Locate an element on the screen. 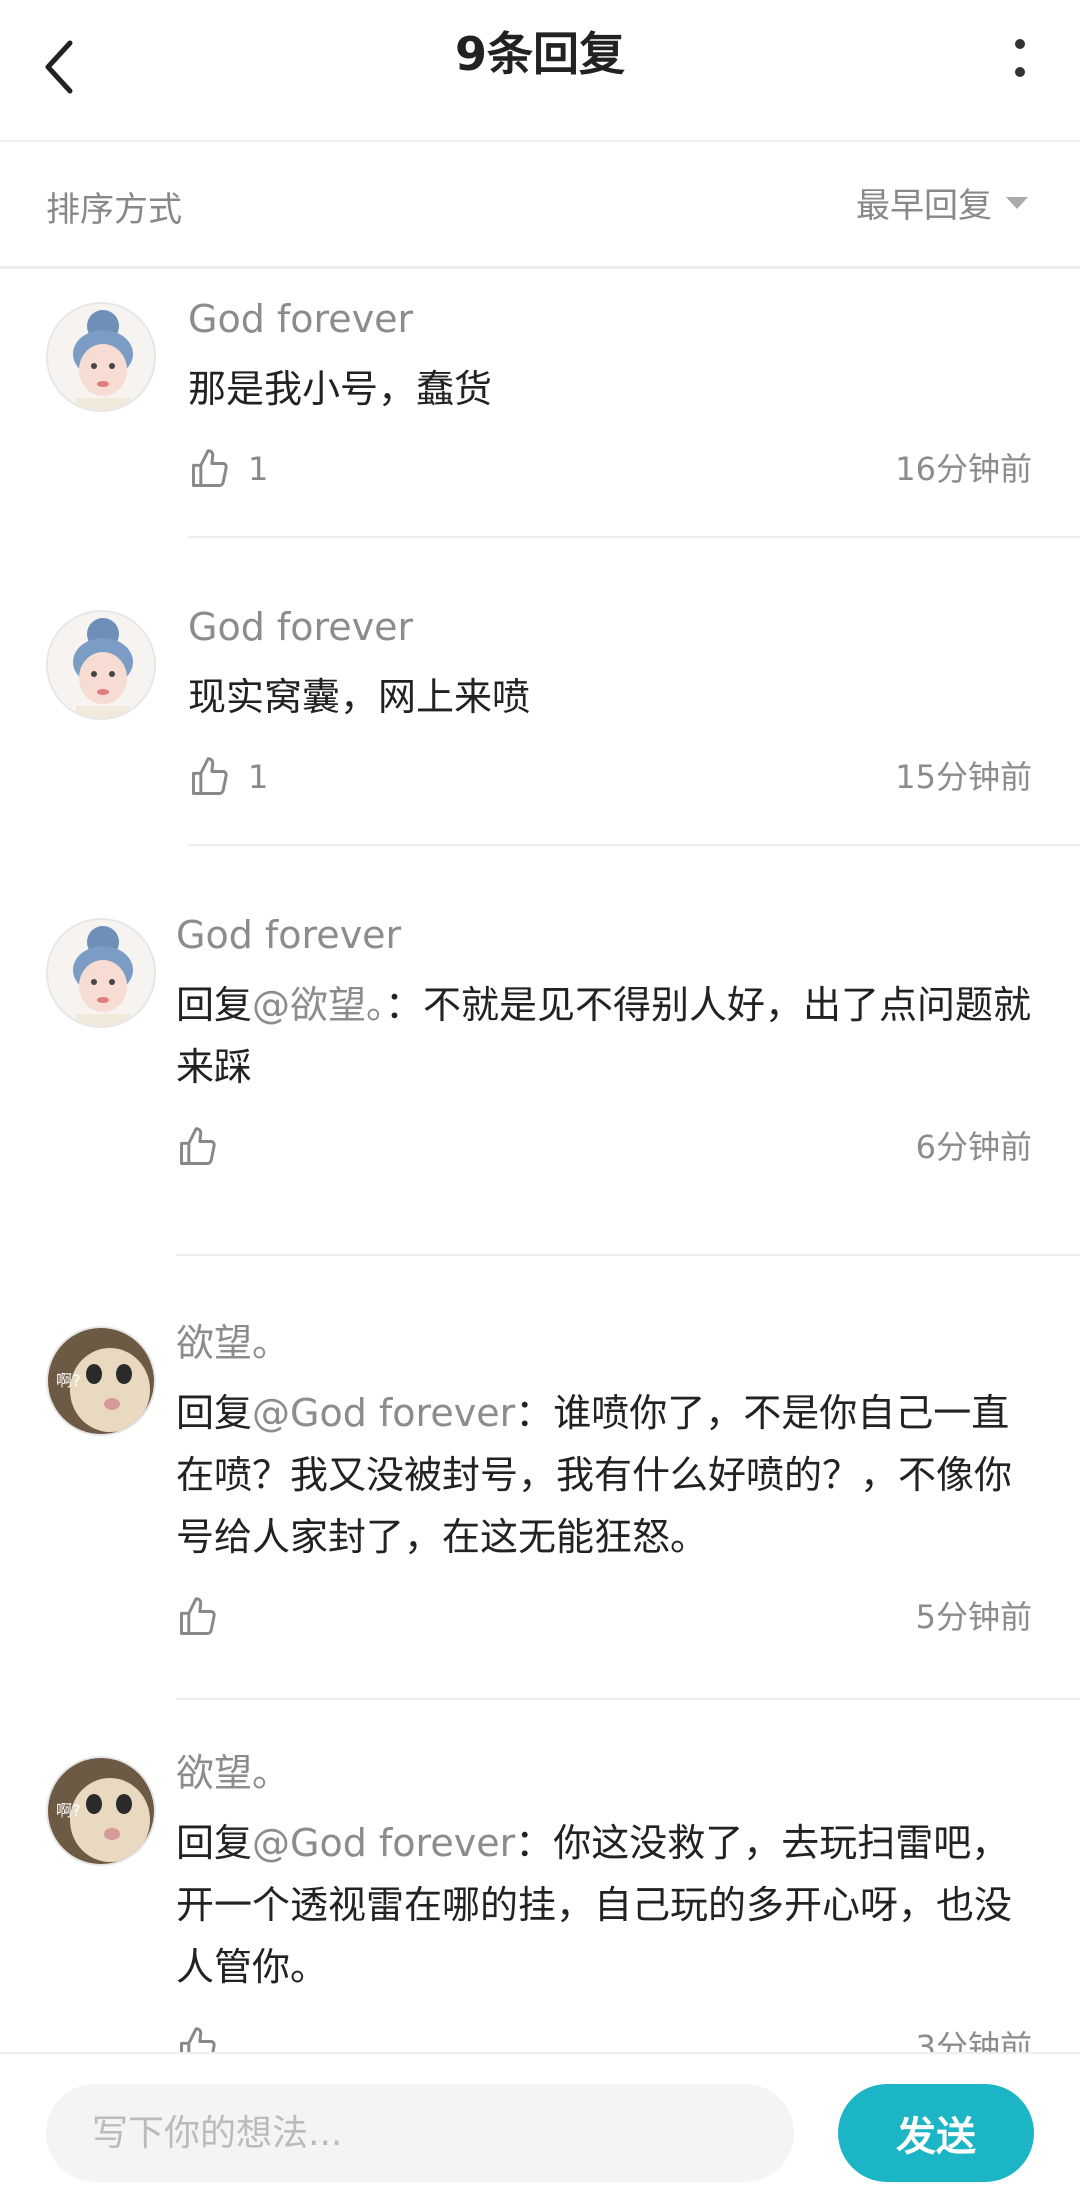 The image size is (1080, 2204). reply-meta: 5分钟前 is located at coordinates (604, 1617).